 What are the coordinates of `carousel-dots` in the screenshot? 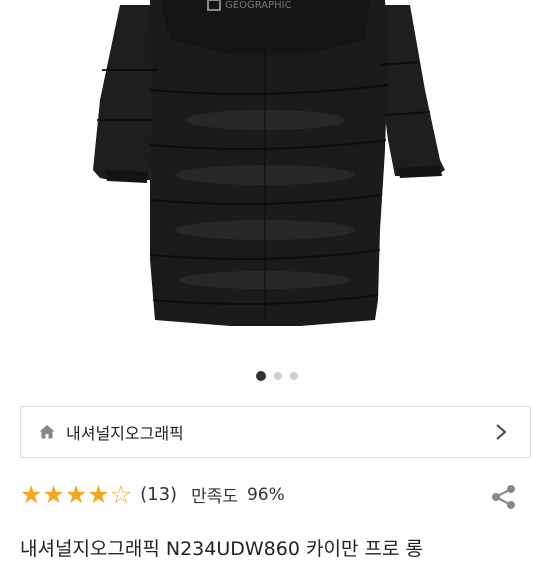 It's located at (276, 376).